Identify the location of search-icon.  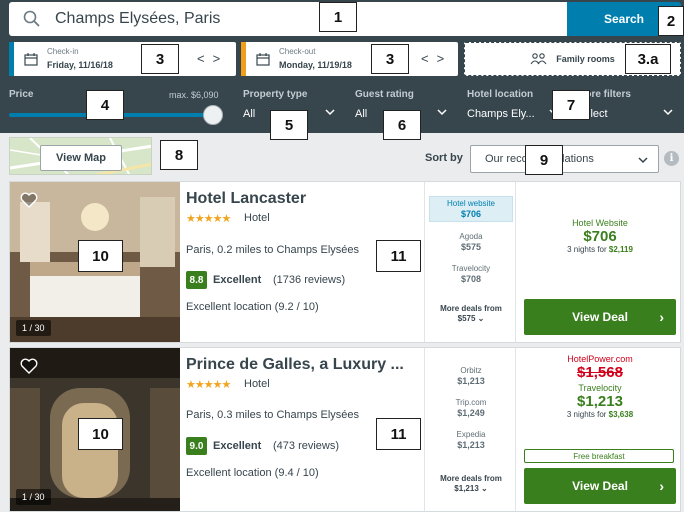
(31, 18).